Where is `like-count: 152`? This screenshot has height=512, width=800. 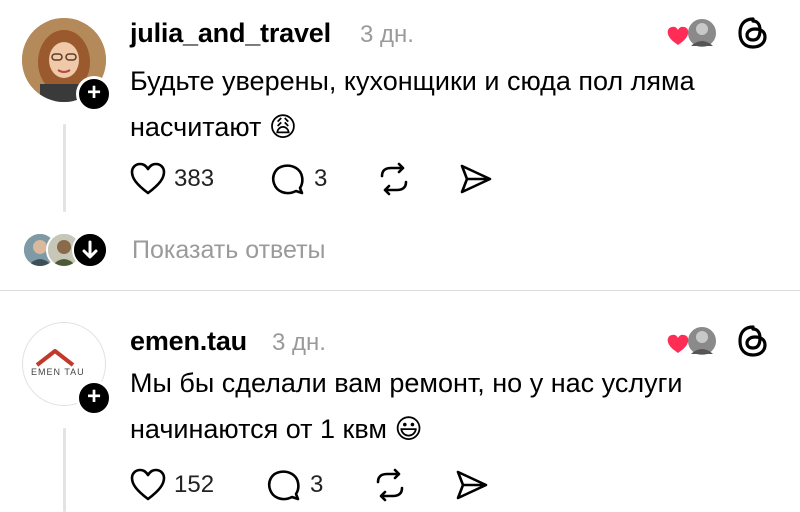
like-count: 152 is located at coordinates (194, 484).